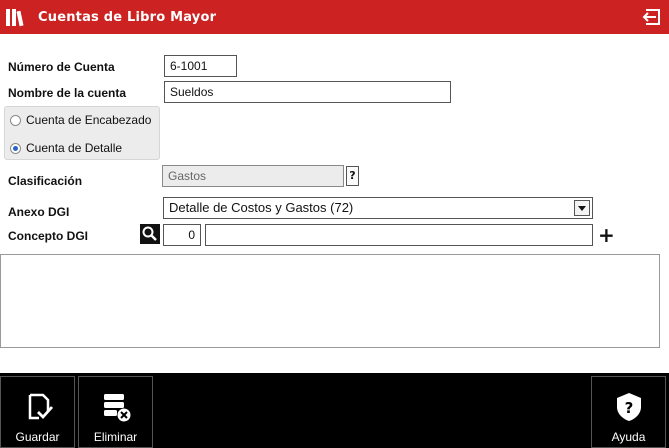 This screenshot has height=448, width=669. What do you see at coordinates (39, 212) in the screenshot?
I see `annex-label: Anexo DGI` at bounding box center [39, 212].